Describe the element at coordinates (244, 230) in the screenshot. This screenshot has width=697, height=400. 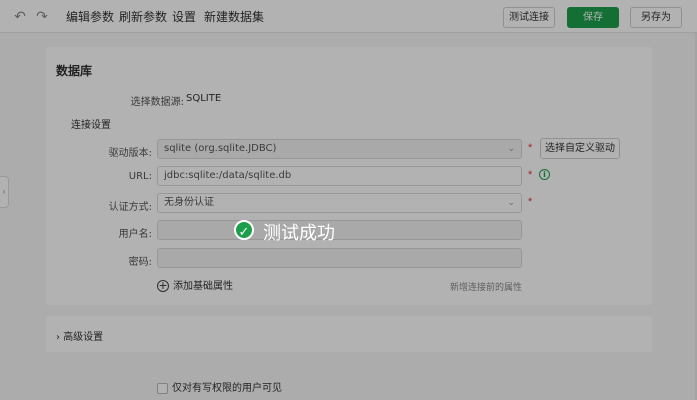
I see `check-circle-icon: ✓` at that location.